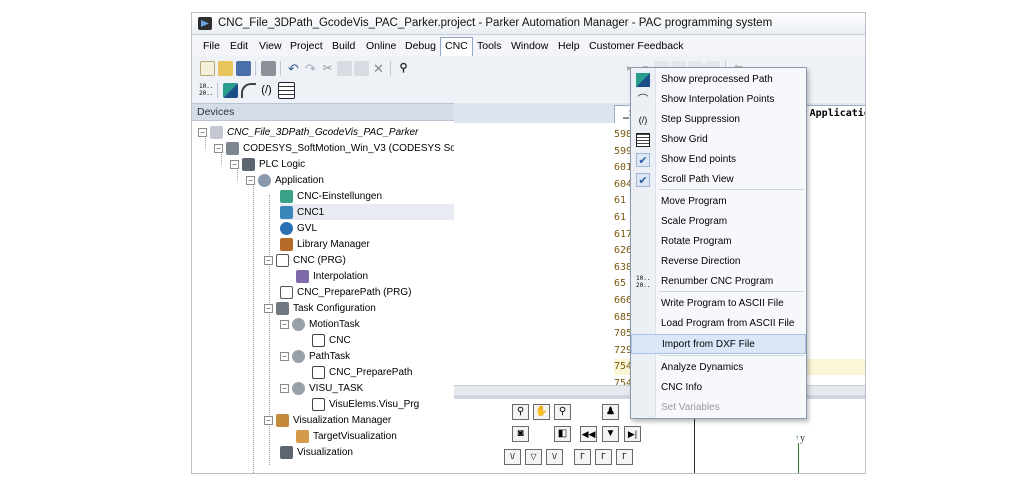  I want to click on zoom-in-icon: ⚲, so click(520, 412).